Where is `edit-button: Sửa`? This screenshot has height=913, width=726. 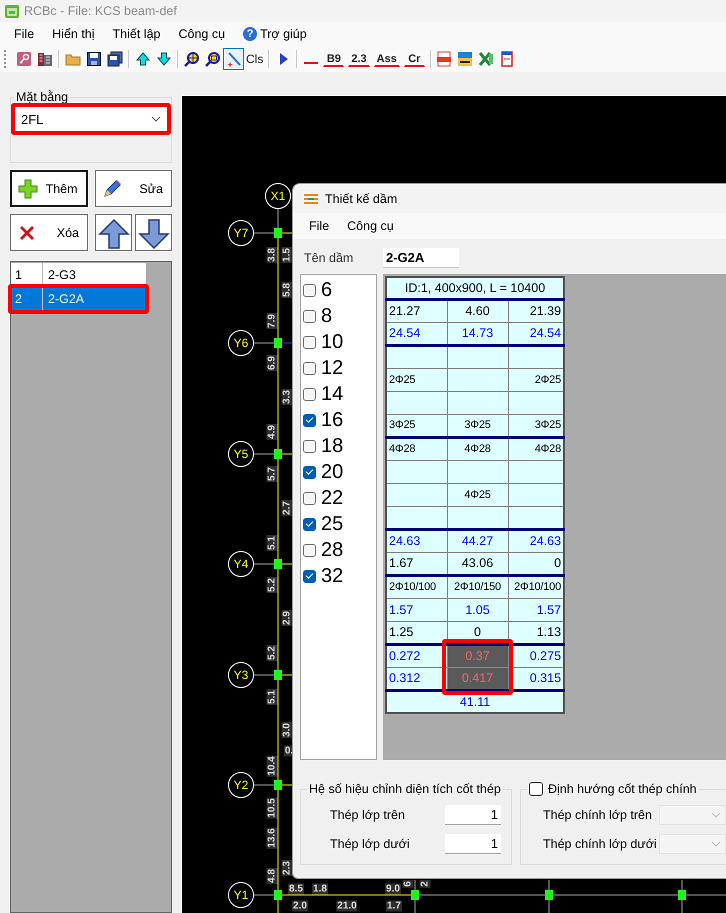 edit-button: Sửa is located at coordinates (133, 188).